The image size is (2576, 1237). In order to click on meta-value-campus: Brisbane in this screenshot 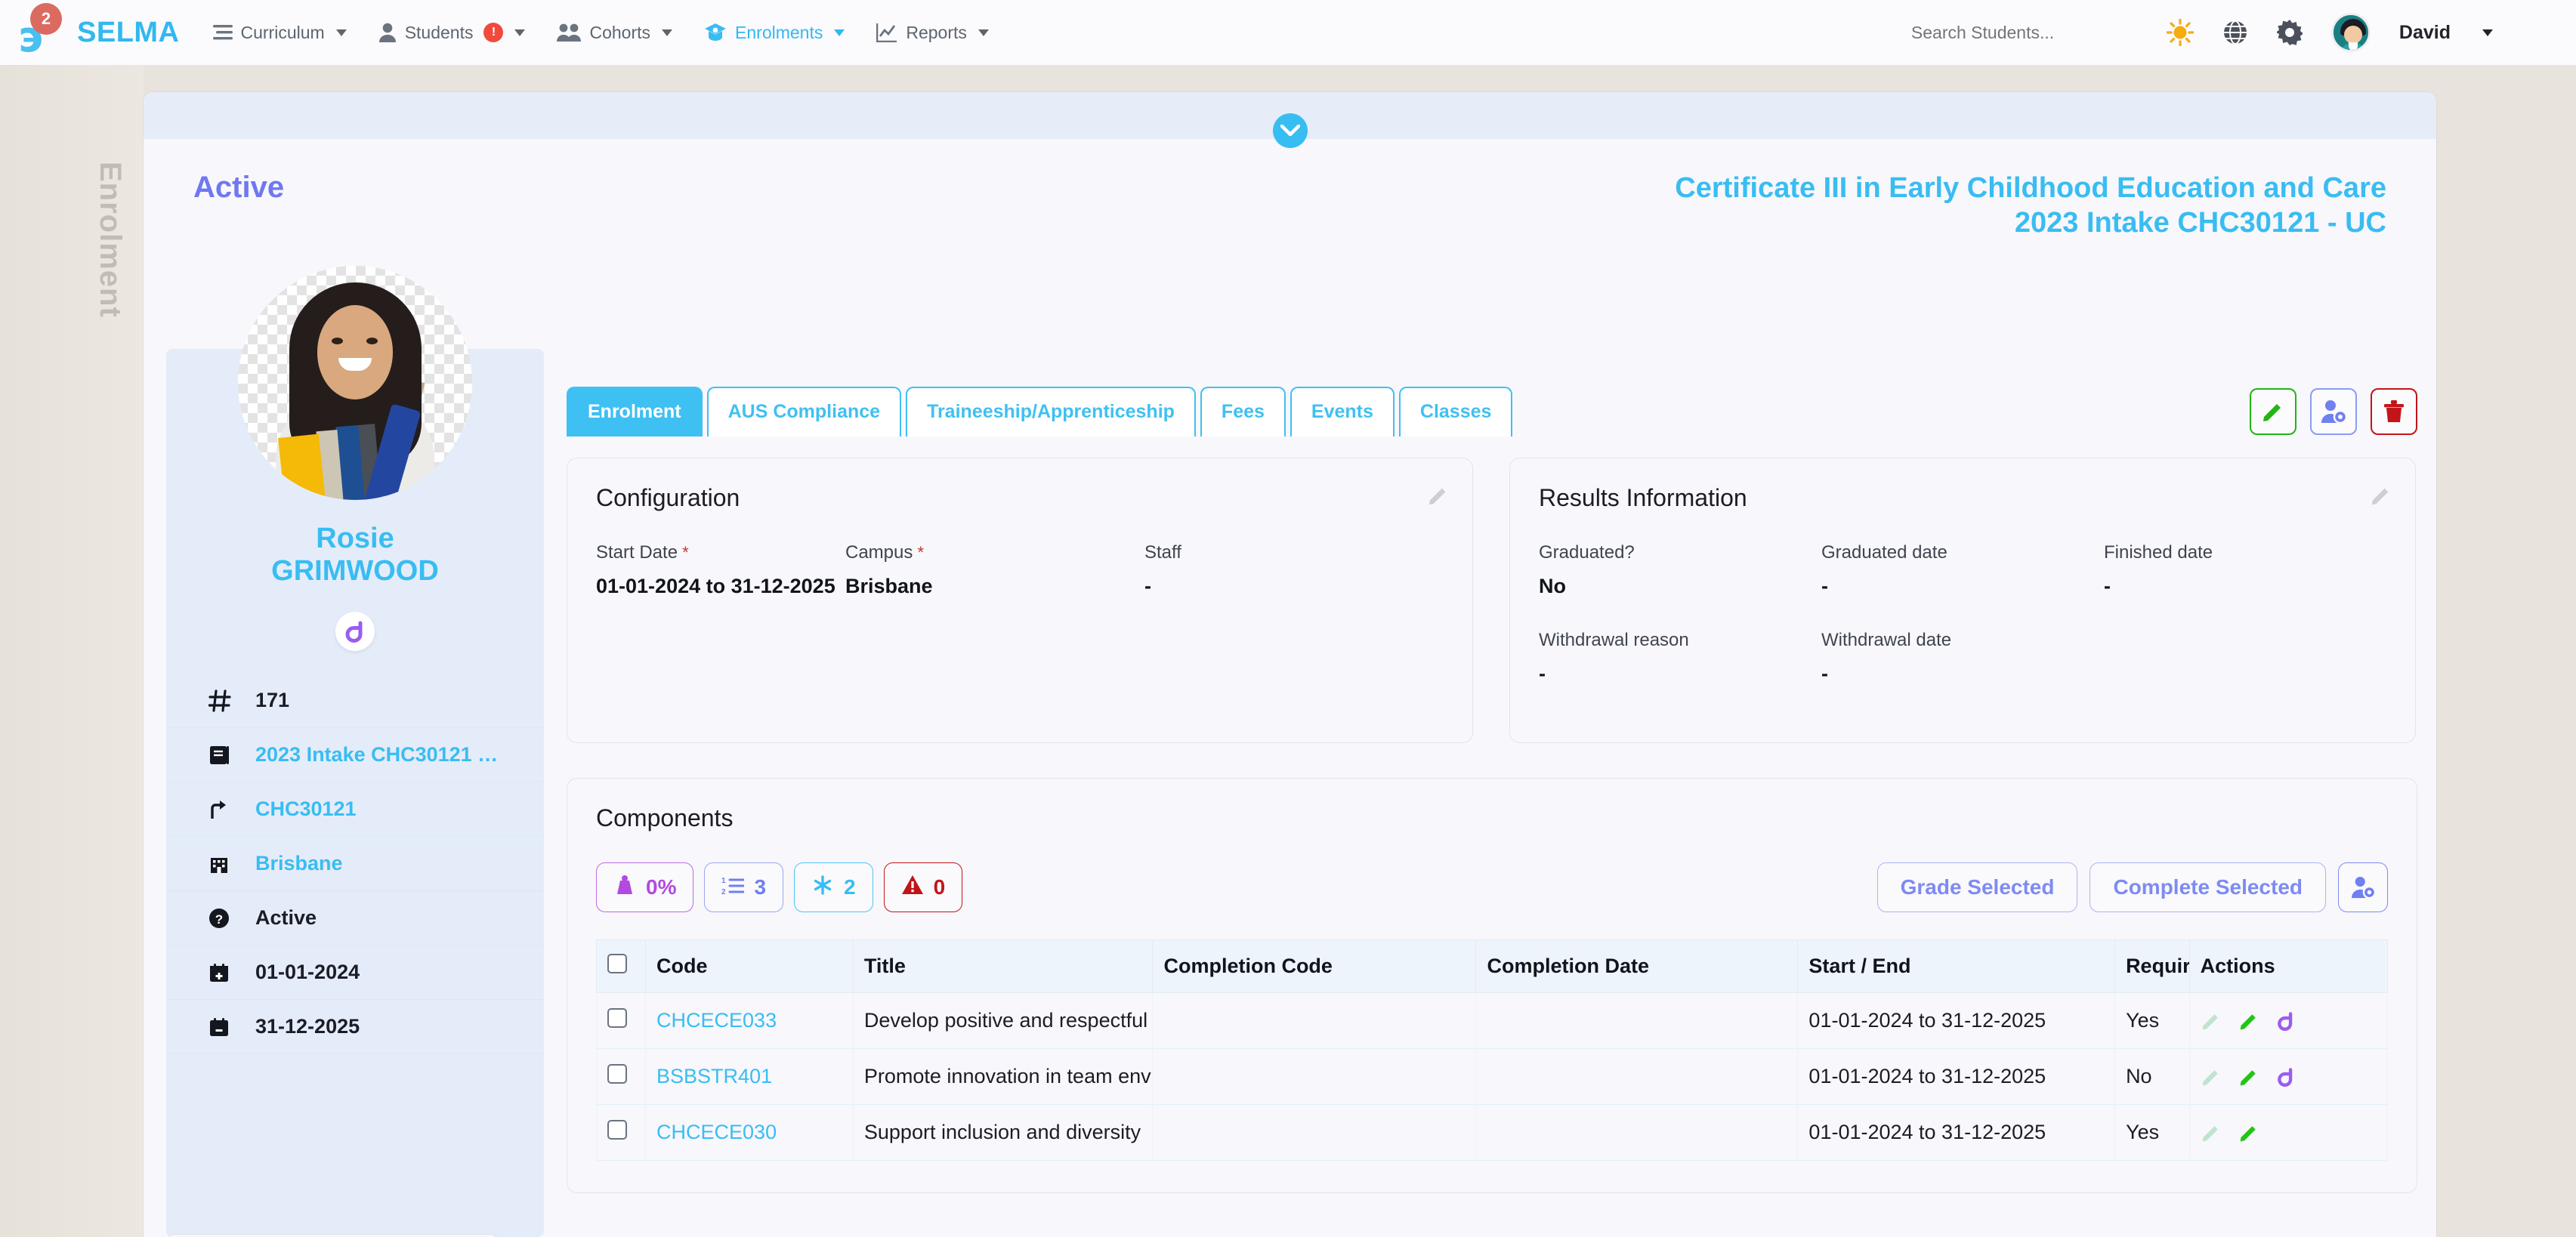, I will do `click(299, 863)`.